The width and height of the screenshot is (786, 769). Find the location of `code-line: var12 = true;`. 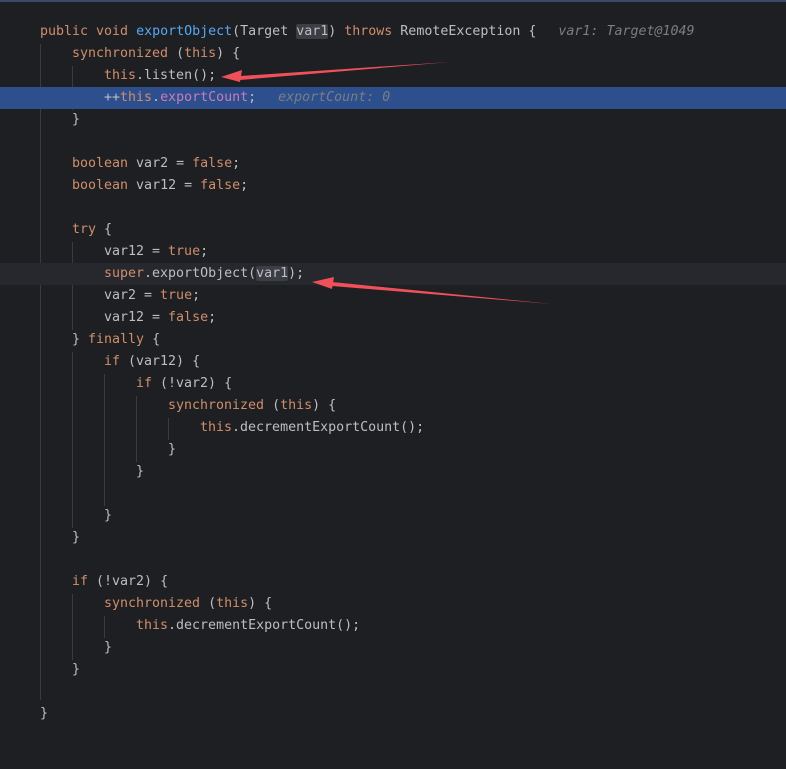

code-line: var12 = true; is located at coordinates (393, 252).